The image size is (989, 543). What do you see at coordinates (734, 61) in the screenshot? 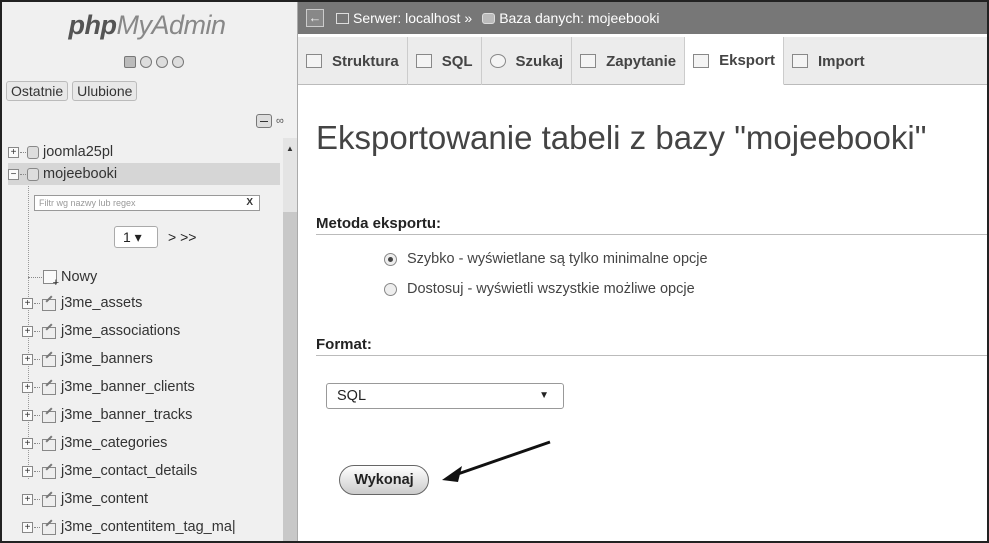
I see `tab-export: Eksport` at bounding box center [734, 61].